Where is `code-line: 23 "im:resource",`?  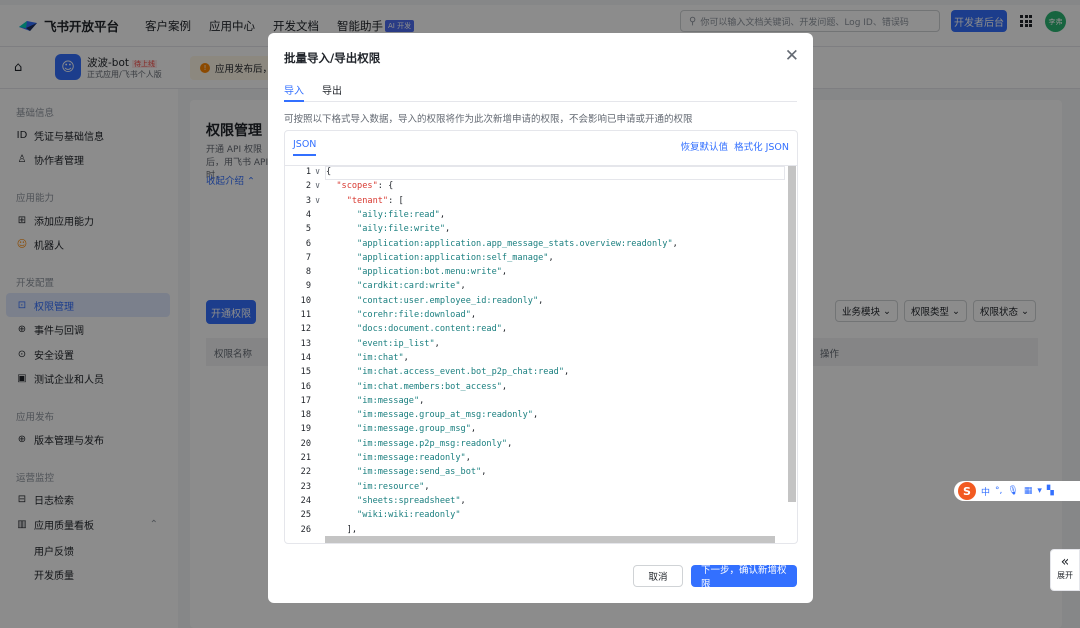
code-line: 23 "im:resource", is located at coordinates (535, 489).